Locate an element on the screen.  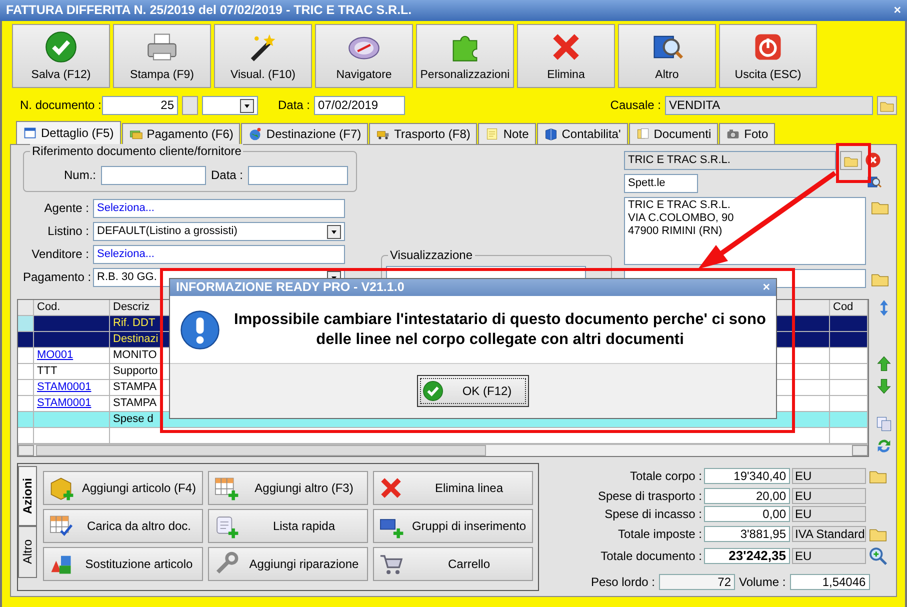
total-label: Spese di incasso : is located at coordinates (653, 514).